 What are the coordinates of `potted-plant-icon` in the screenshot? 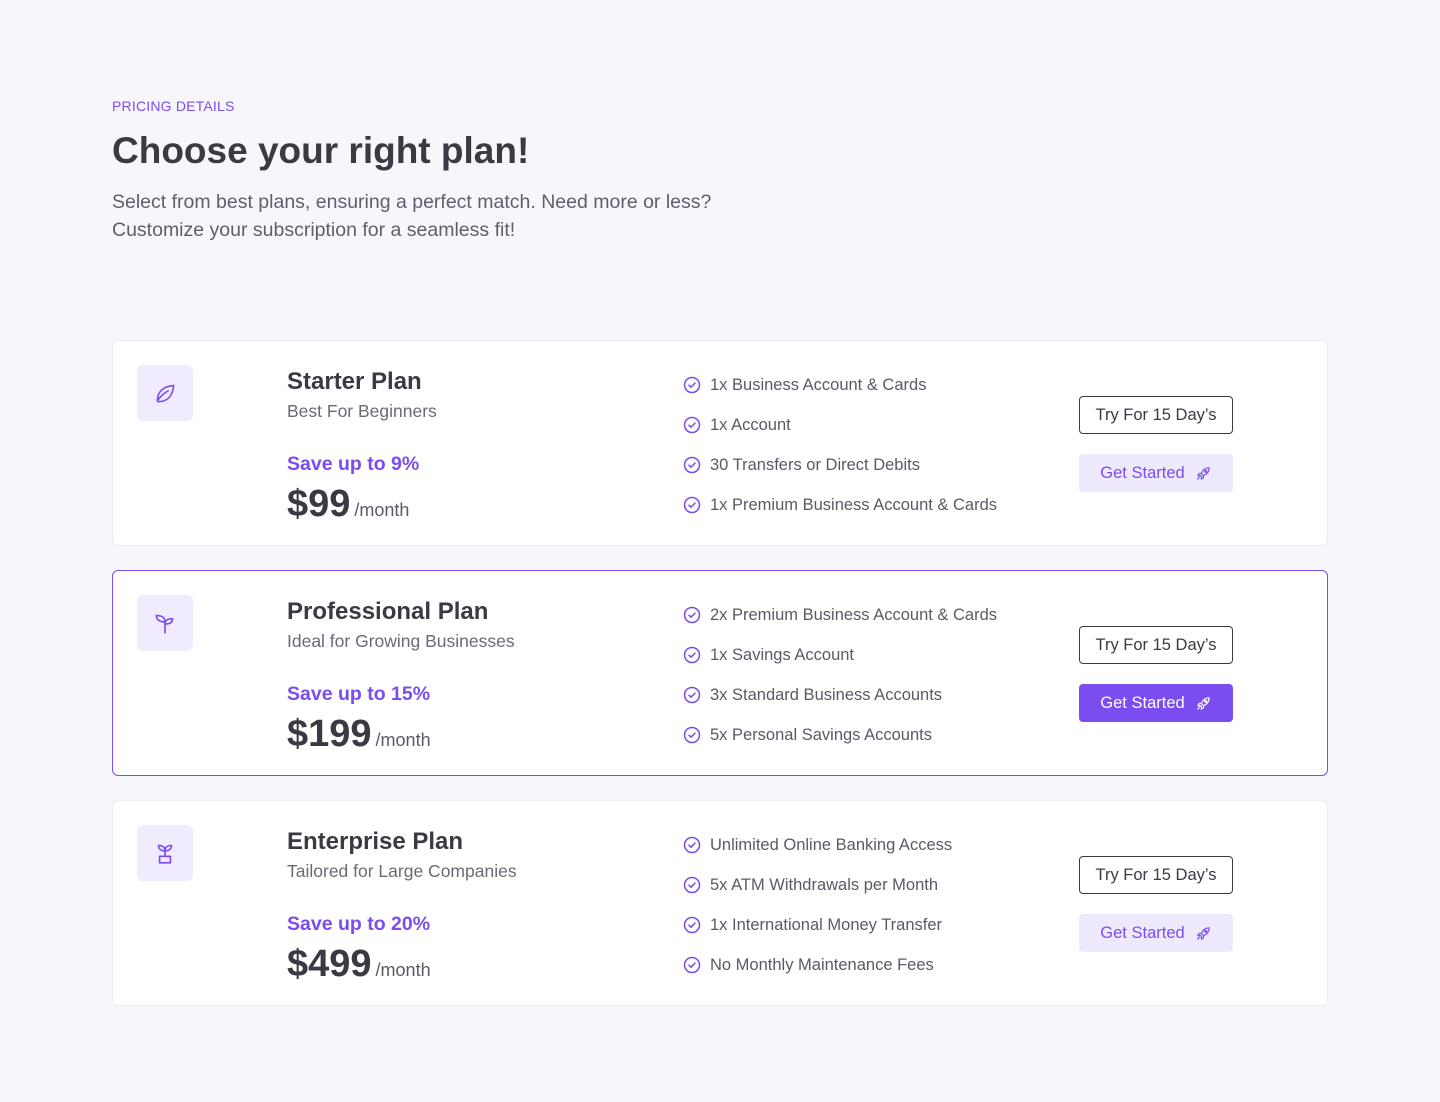 It's located at (165, 853).